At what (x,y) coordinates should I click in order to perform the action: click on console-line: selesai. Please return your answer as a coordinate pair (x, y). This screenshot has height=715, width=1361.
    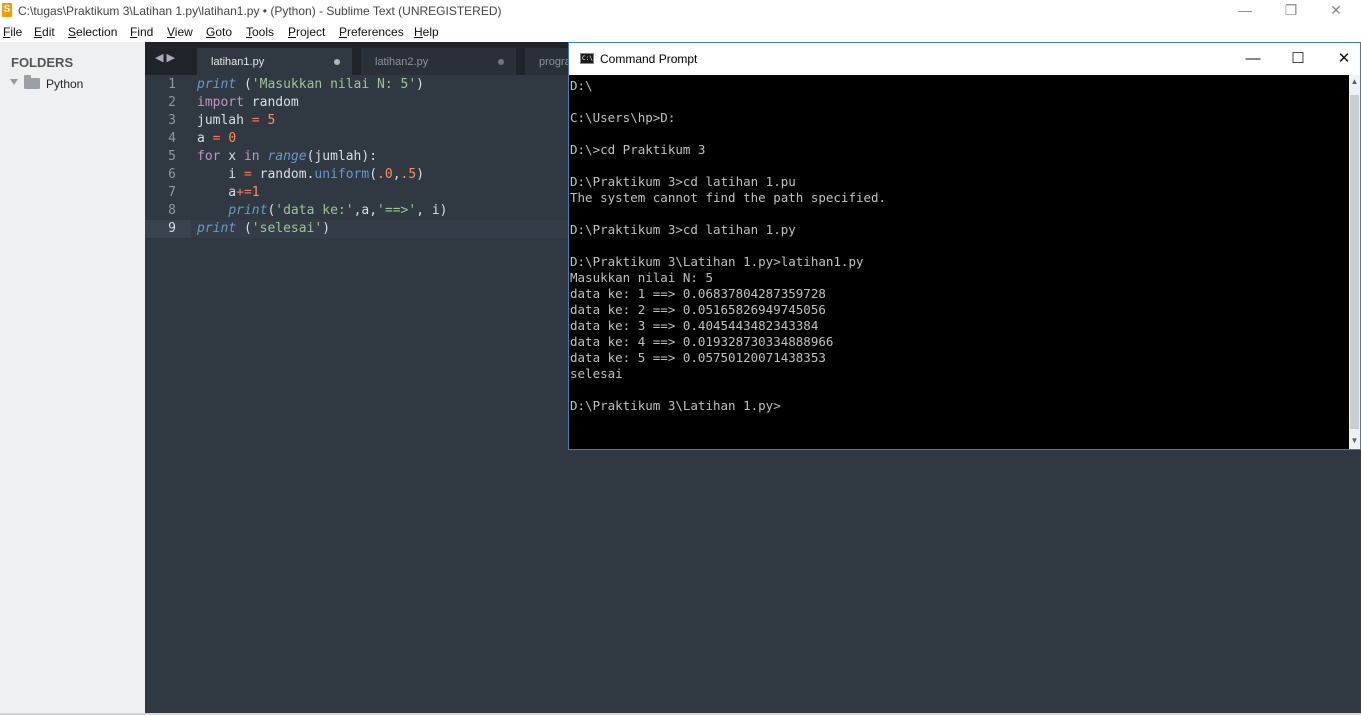
    Looking at the image, I should click on (596, 373).